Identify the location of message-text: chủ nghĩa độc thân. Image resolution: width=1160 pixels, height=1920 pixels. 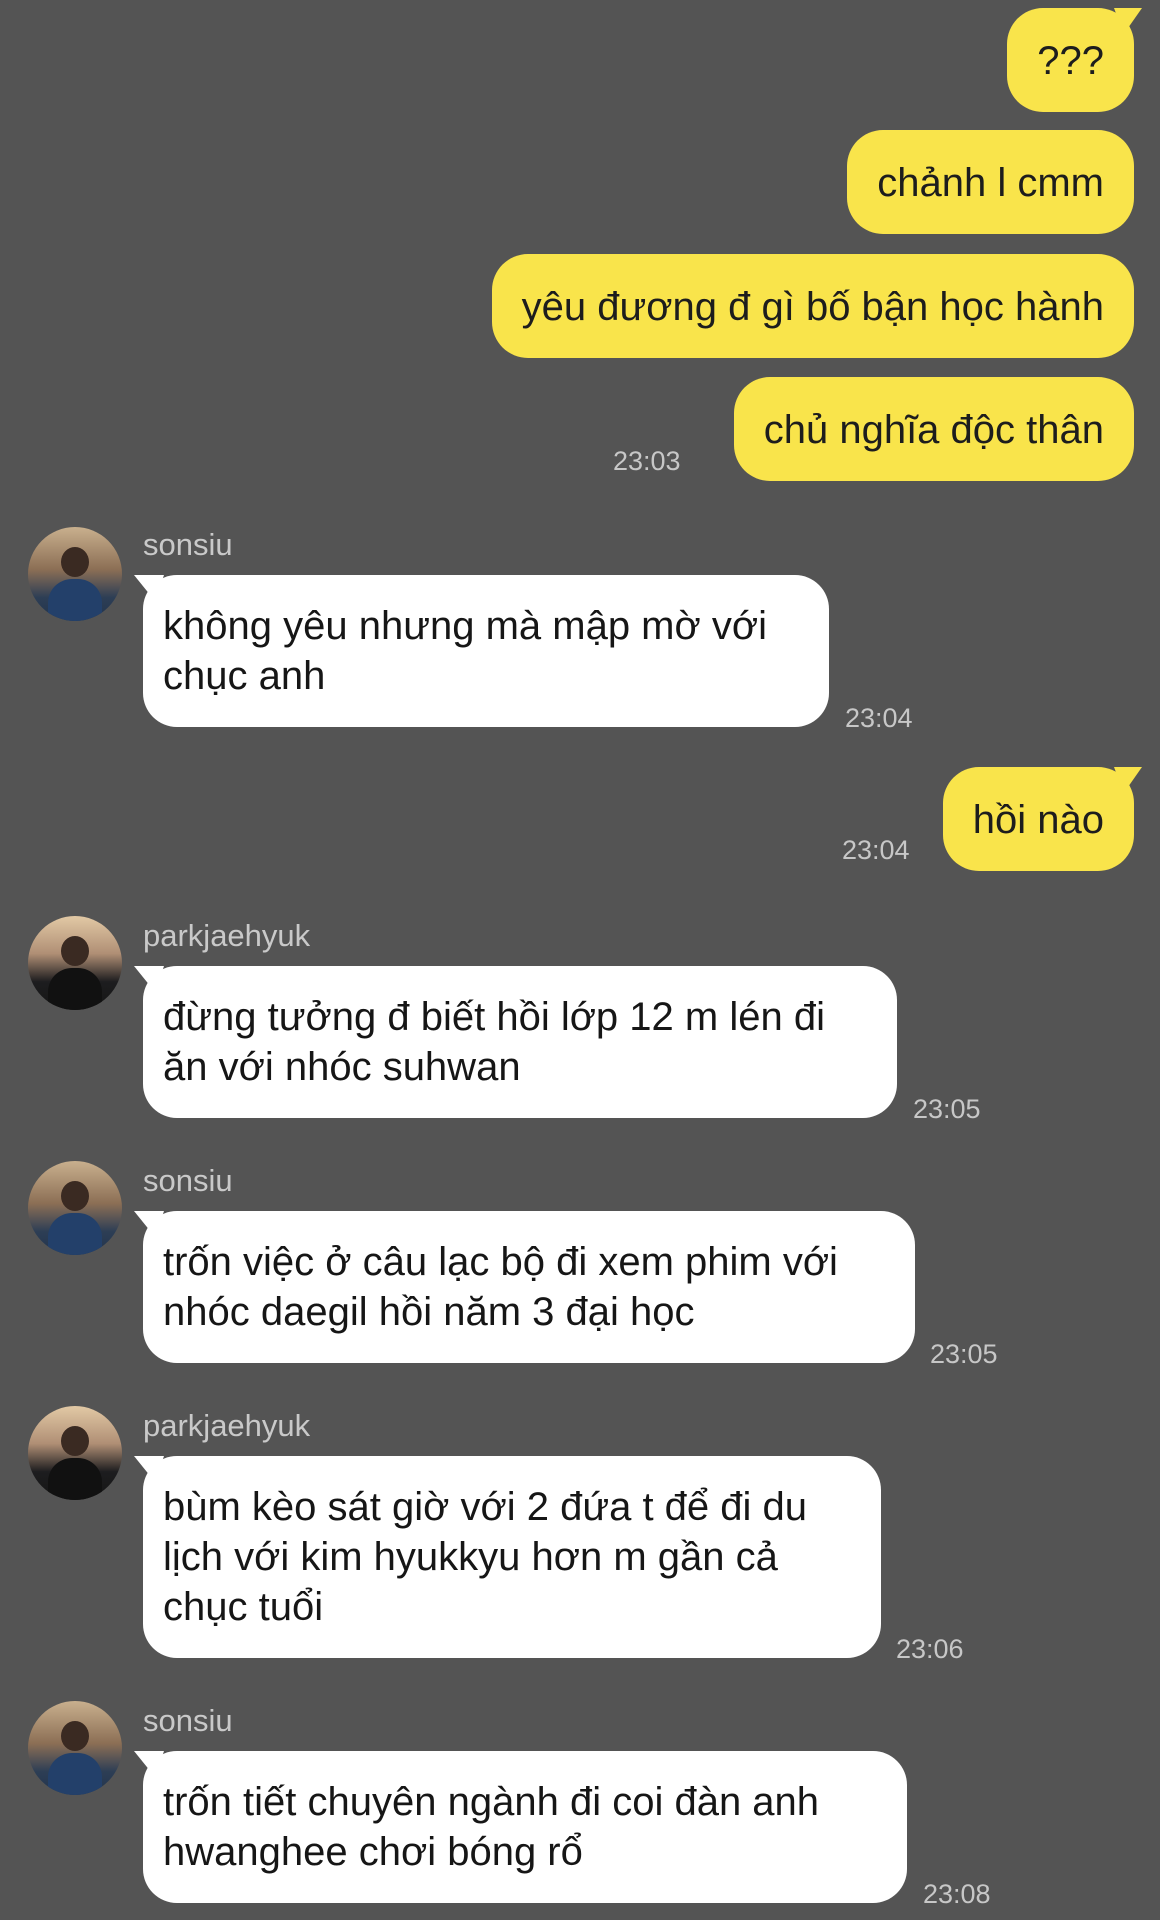
(933, 429).